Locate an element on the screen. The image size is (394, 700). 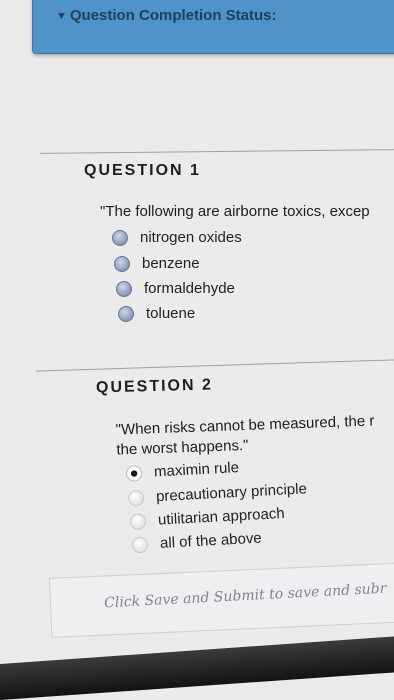
q1-option-2: benzene is located at coordinates (157, 263).